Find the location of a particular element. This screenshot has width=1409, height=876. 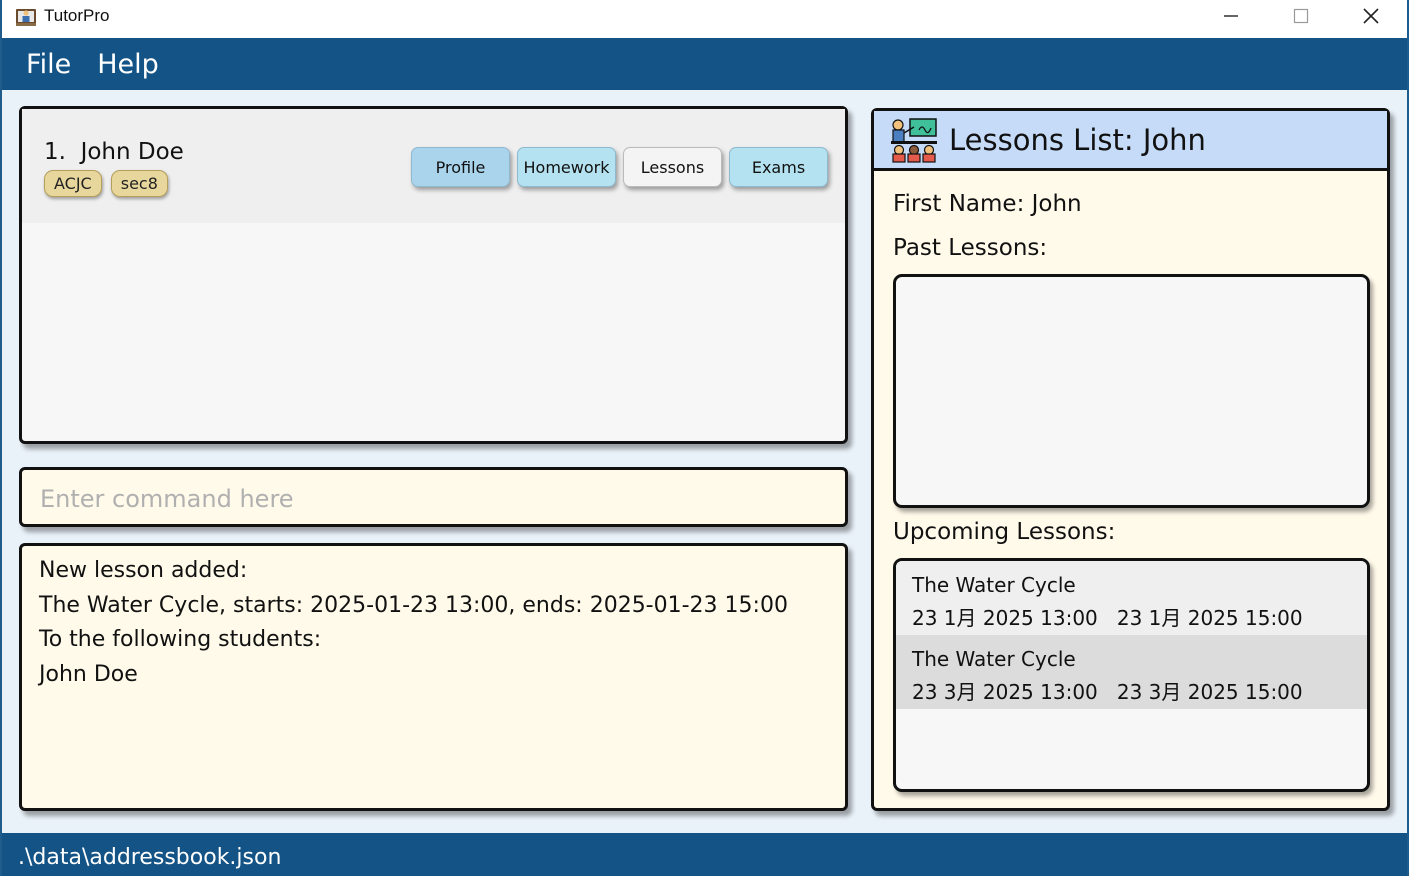

window-title: TutorPro is located at coordinates (77, 15).